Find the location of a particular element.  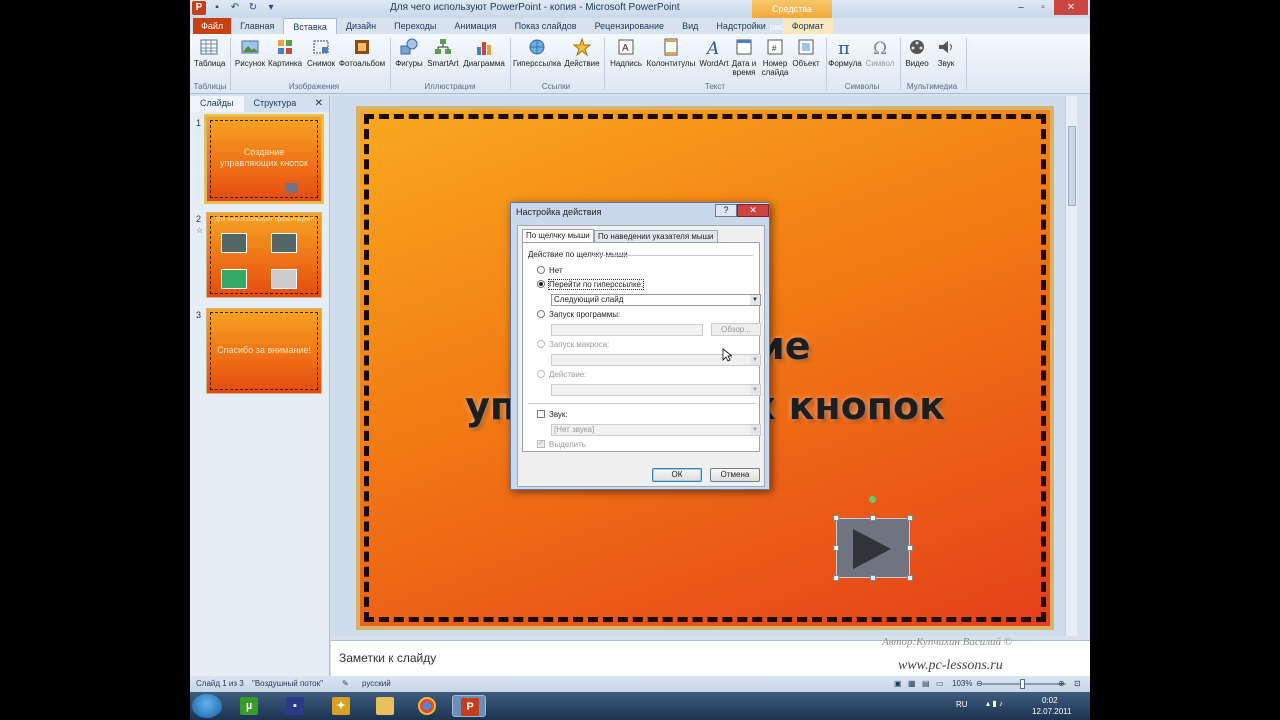

highlight-checkbox: ✓ is located at coordinates (541, 444).